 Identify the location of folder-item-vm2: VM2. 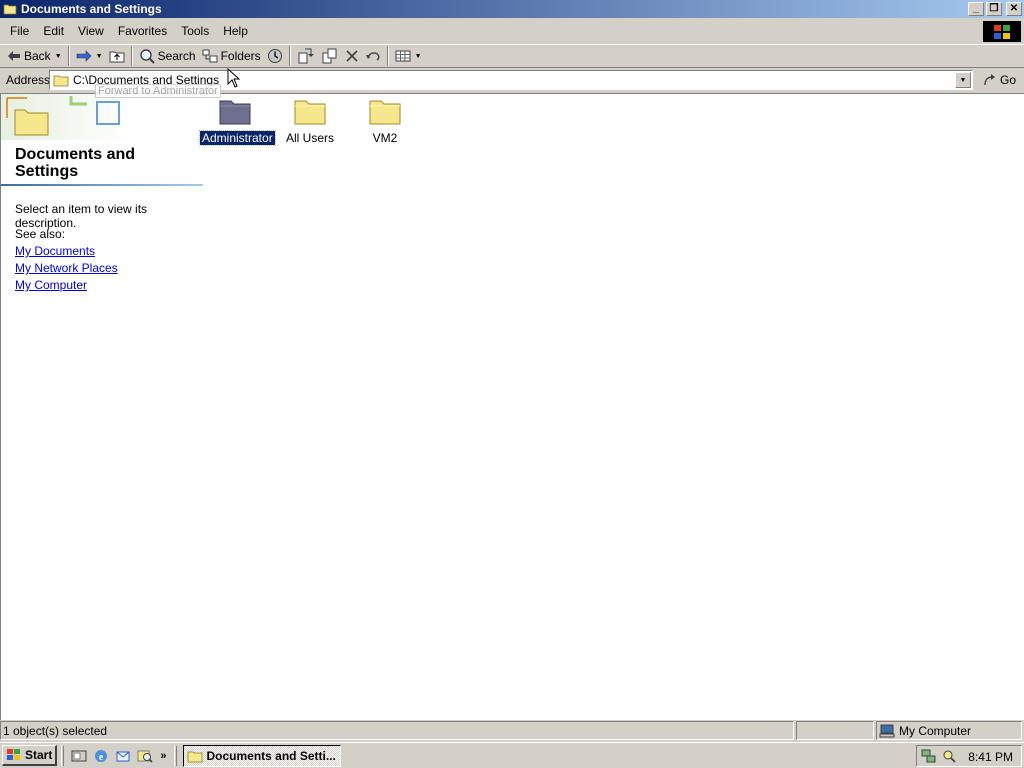
(385, 120).